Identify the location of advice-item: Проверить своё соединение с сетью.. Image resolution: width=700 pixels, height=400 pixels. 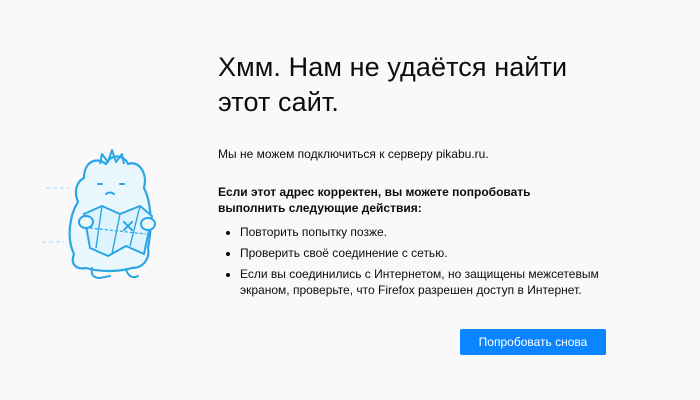
(430, 253).